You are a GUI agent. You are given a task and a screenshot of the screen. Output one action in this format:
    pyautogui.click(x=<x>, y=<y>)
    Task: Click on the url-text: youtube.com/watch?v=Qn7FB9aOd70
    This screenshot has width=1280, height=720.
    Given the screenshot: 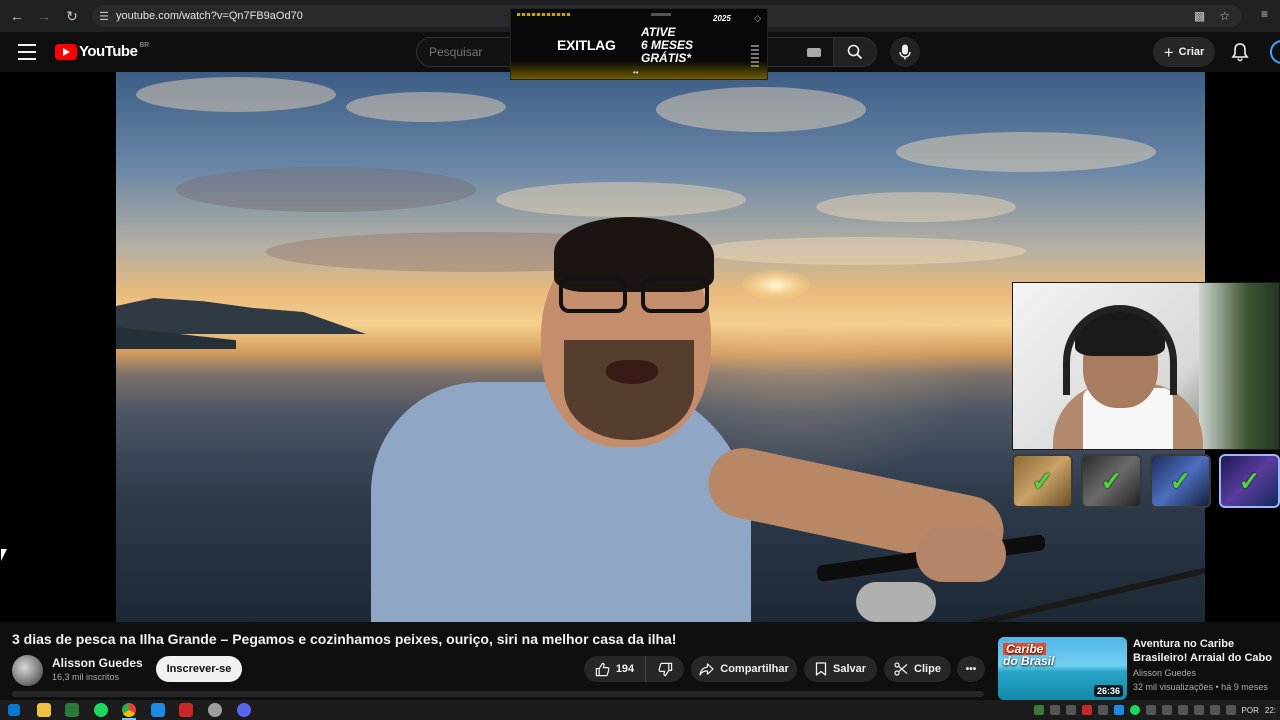 What is the action you would take?
    pyautogui.click(x=209, y=16)
    